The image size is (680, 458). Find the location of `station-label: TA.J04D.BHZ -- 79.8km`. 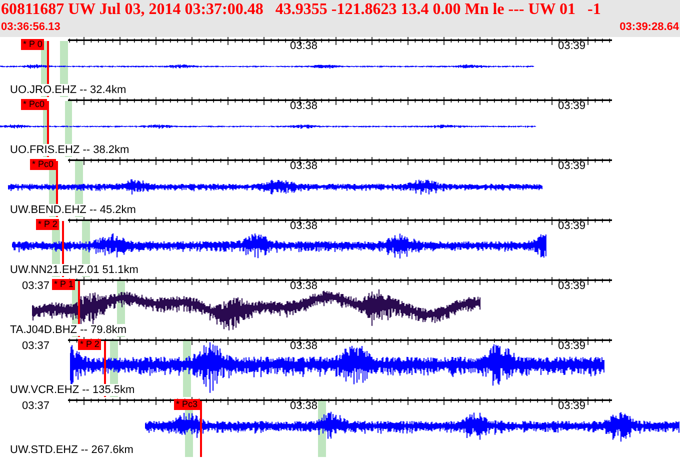

station-label: TA.J04D.BHZ -- 79.8km is located at coordinates (68, 330).